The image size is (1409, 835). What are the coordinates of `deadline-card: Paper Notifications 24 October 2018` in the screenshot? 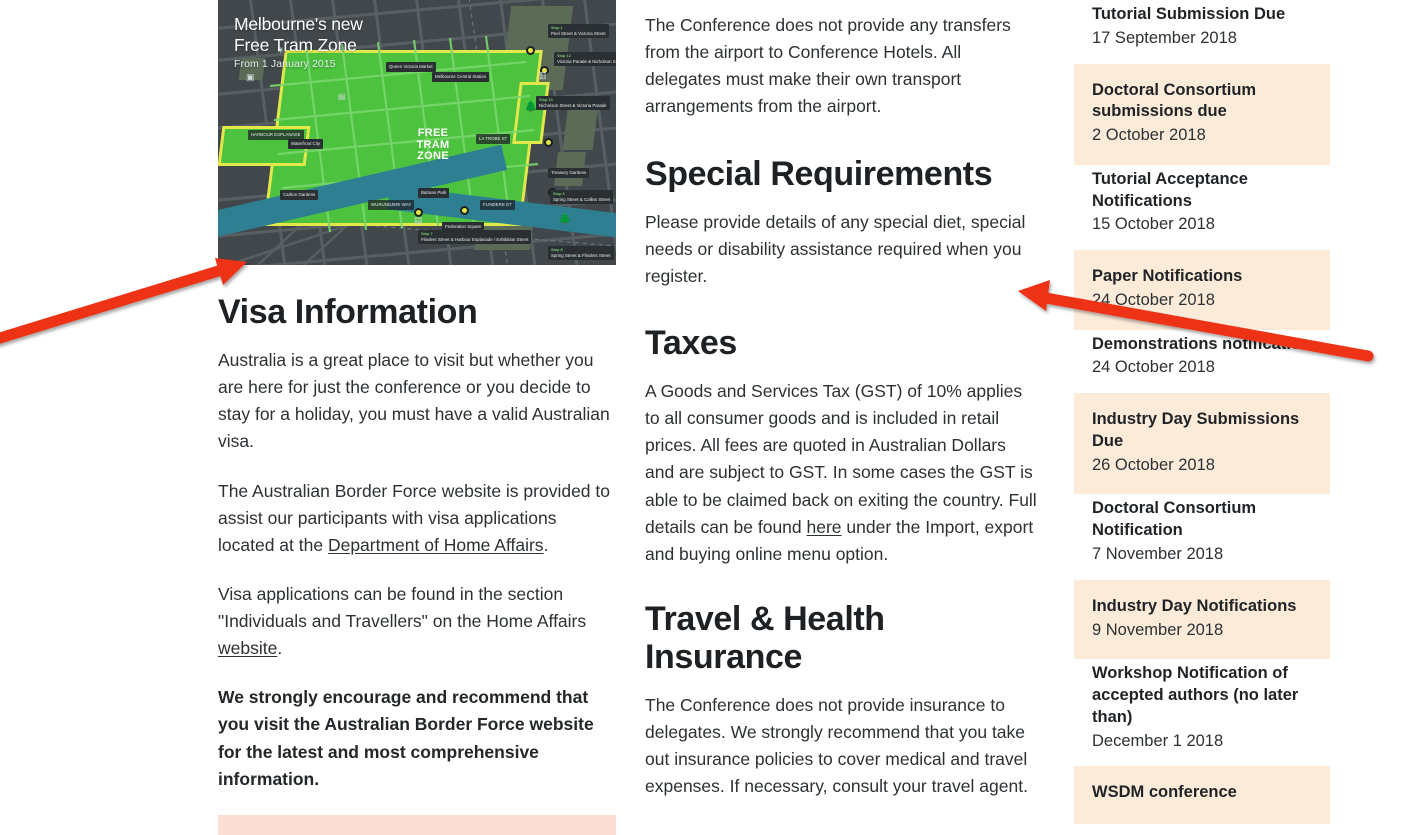 It's located at (1202, 290).